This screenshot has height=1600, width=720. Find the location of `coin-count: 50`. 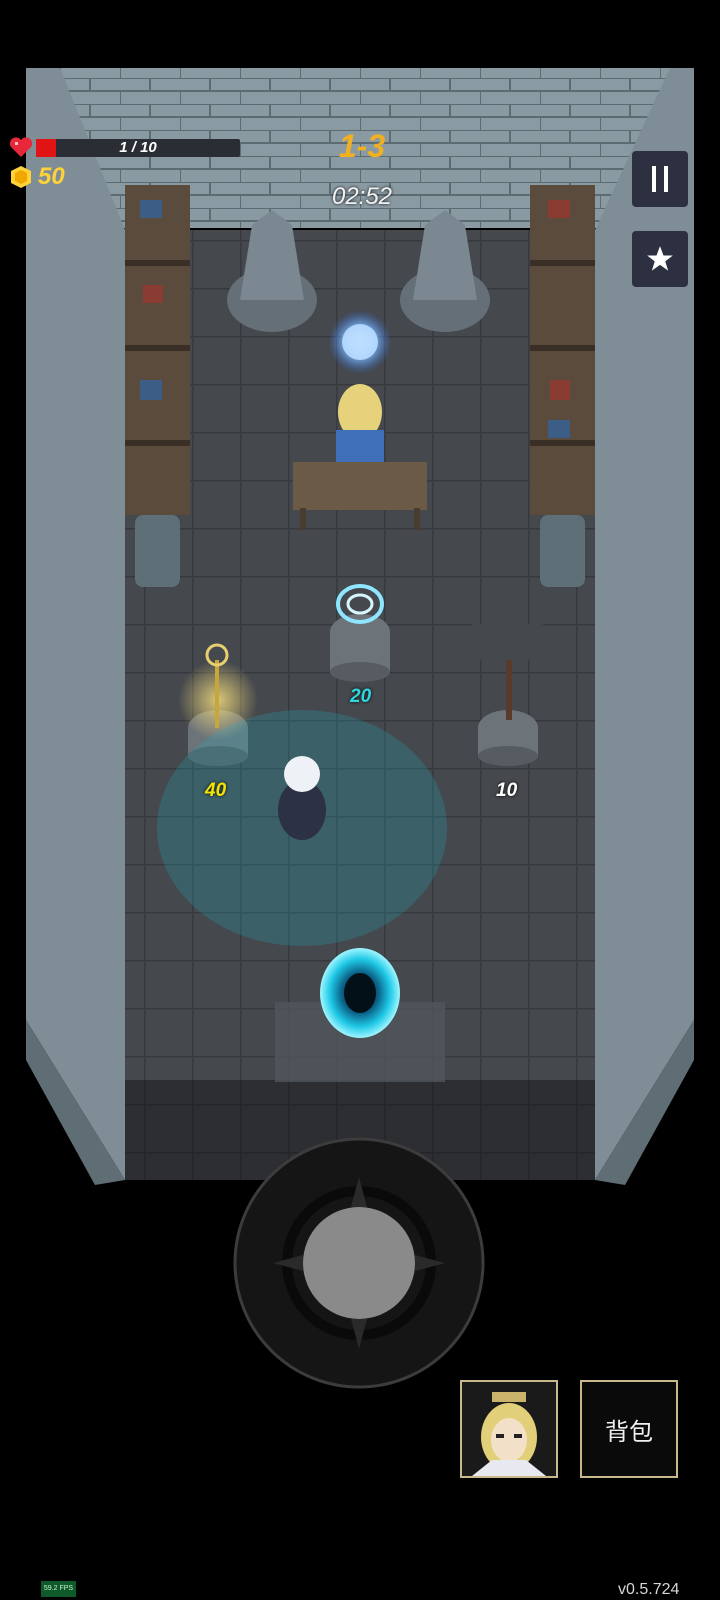

coin-count: 50 is located at coordinates (51, 176).